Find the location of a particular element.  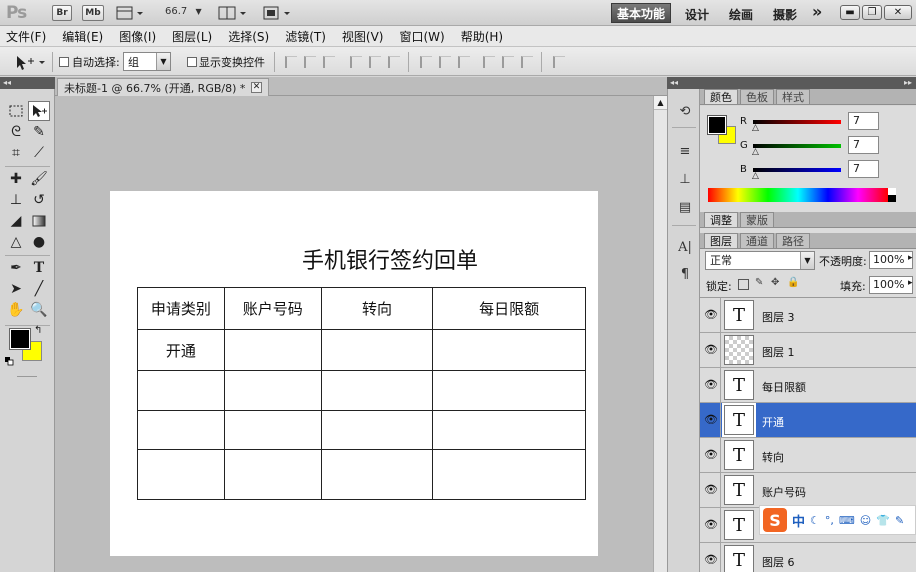

quick-mask-toggle is located at coordinates (27, 376).